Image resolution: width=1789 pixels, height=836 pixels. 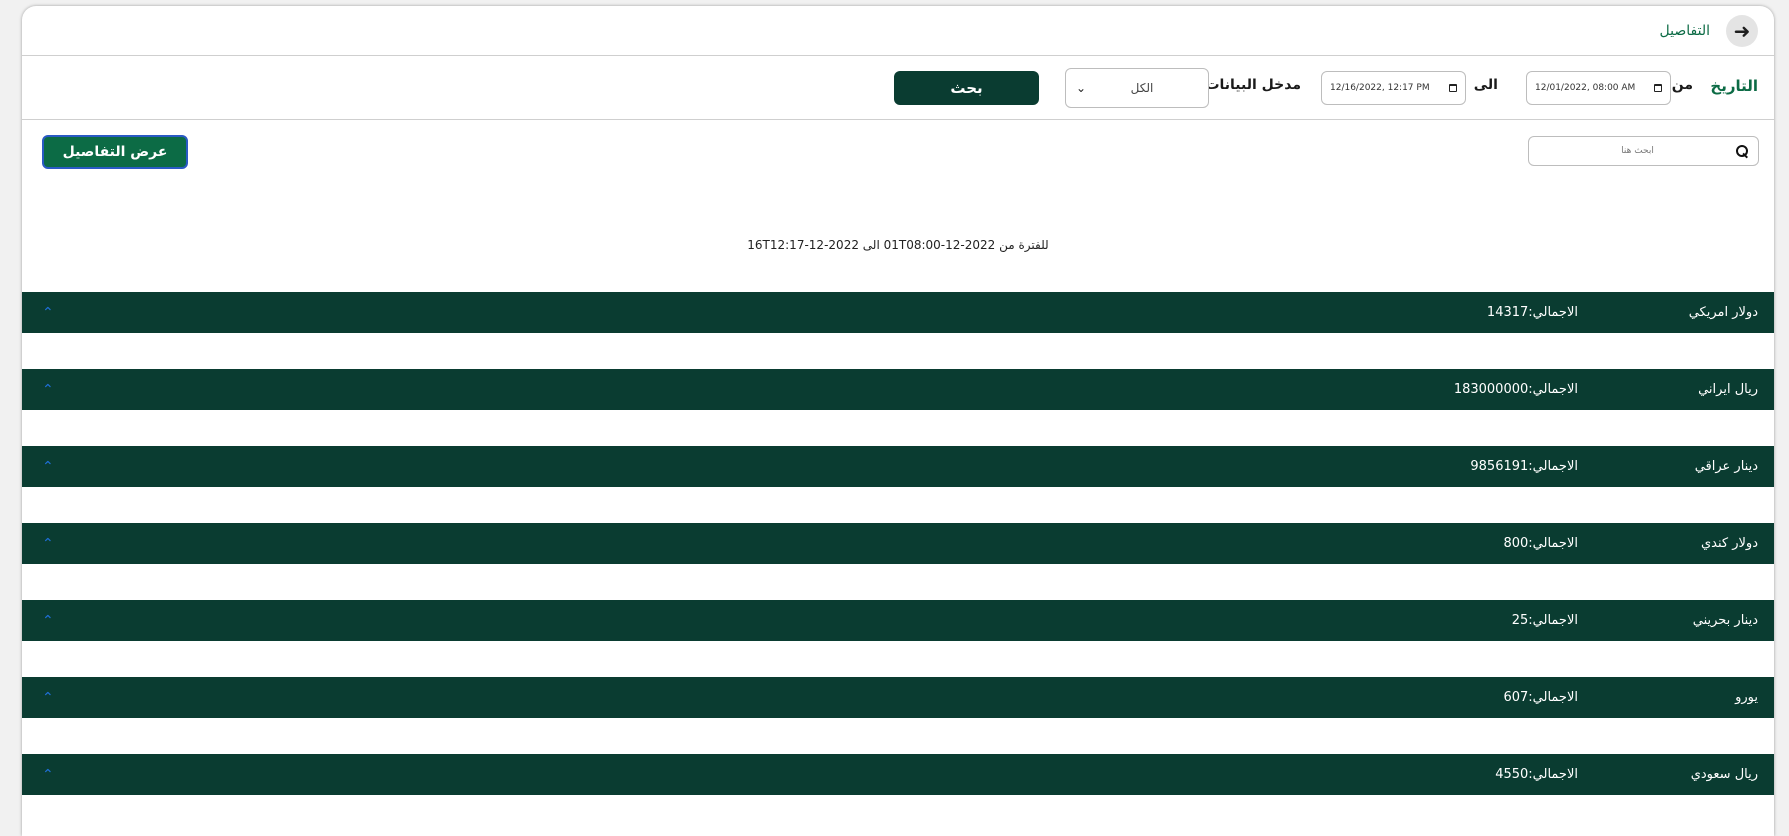 I want to click on search-button: بحث, so click(x=966, y=88).